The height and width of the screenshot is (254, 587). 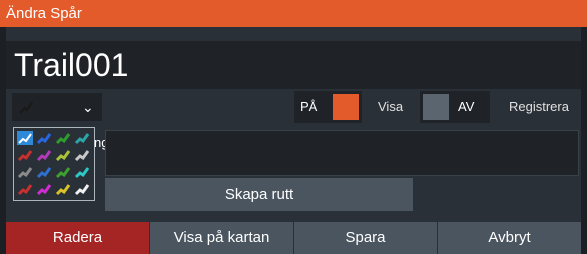 I want to click on title-bar: Ändra Spår, so click(x=293, y=13).